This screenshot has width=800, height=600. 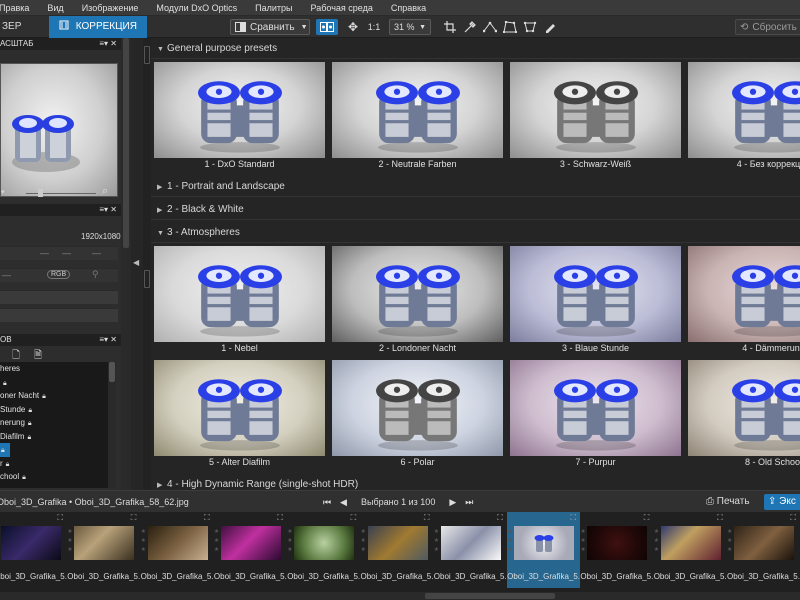 What do you see at coordinates (490, 27) in the screenshot?
I see `horizon-tool-icon` at bounding box center [490, 27].